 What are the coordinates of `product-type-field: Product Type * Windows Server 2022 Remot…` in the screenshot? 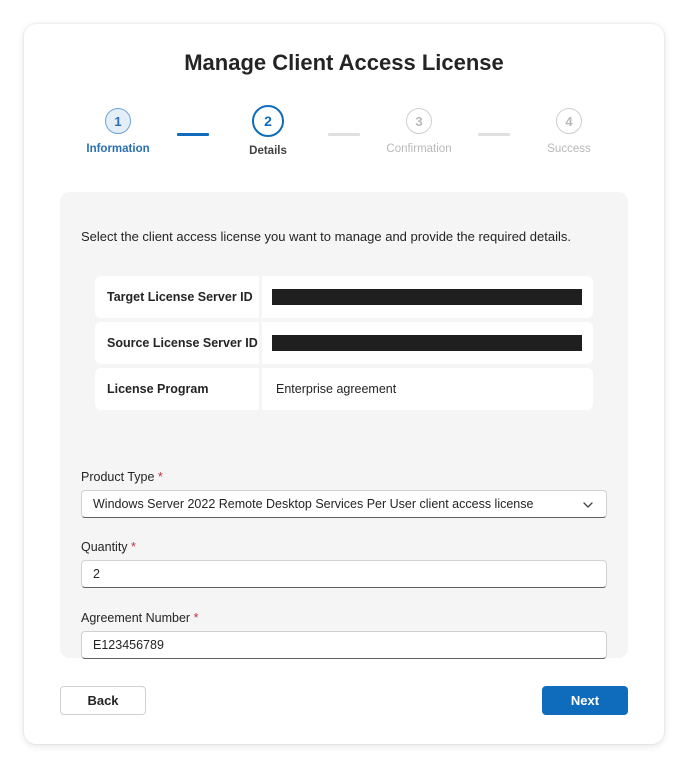 It's located at (344, 494).